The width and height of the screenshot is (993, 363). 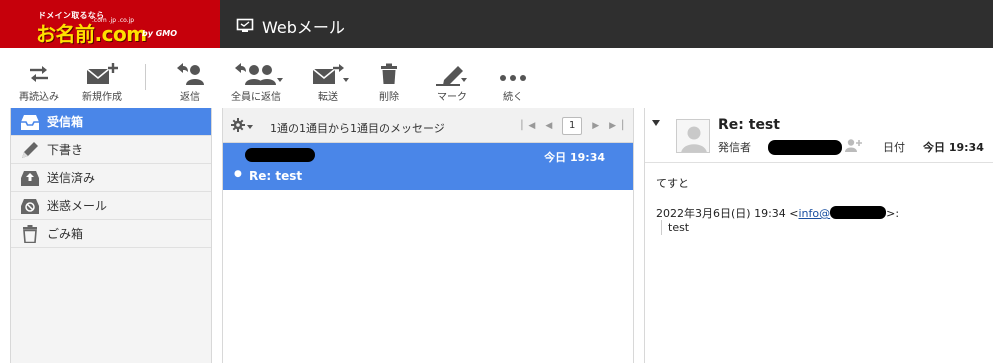 I want to click on compose-label: 新規作成, so click(x=102, y=97).